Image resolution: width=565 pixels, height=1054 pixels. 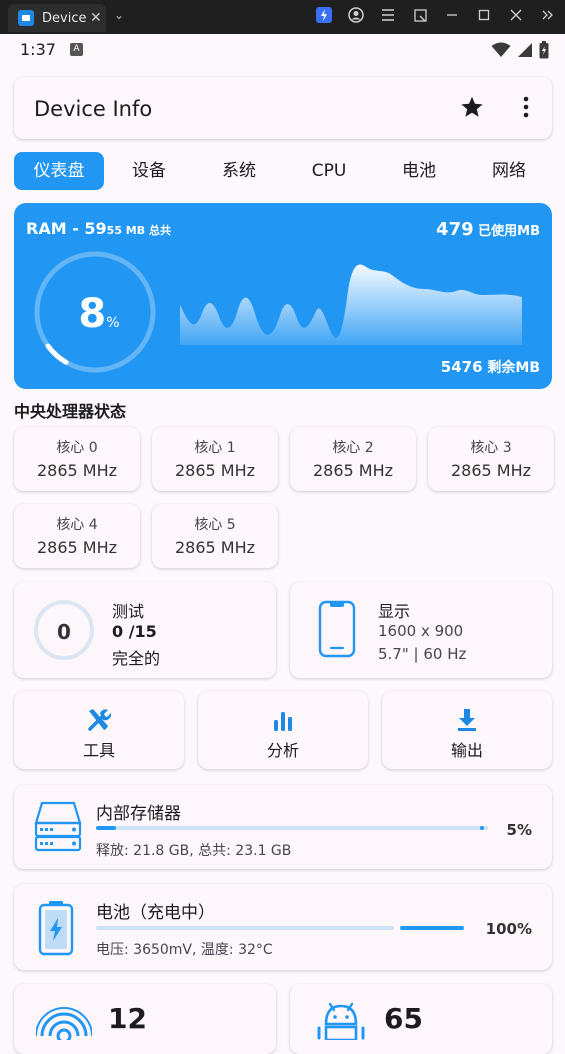 What do you see at coordinates (472, 107) in the screenshot?
I see `star-icon` at bounding box center [472, 107].